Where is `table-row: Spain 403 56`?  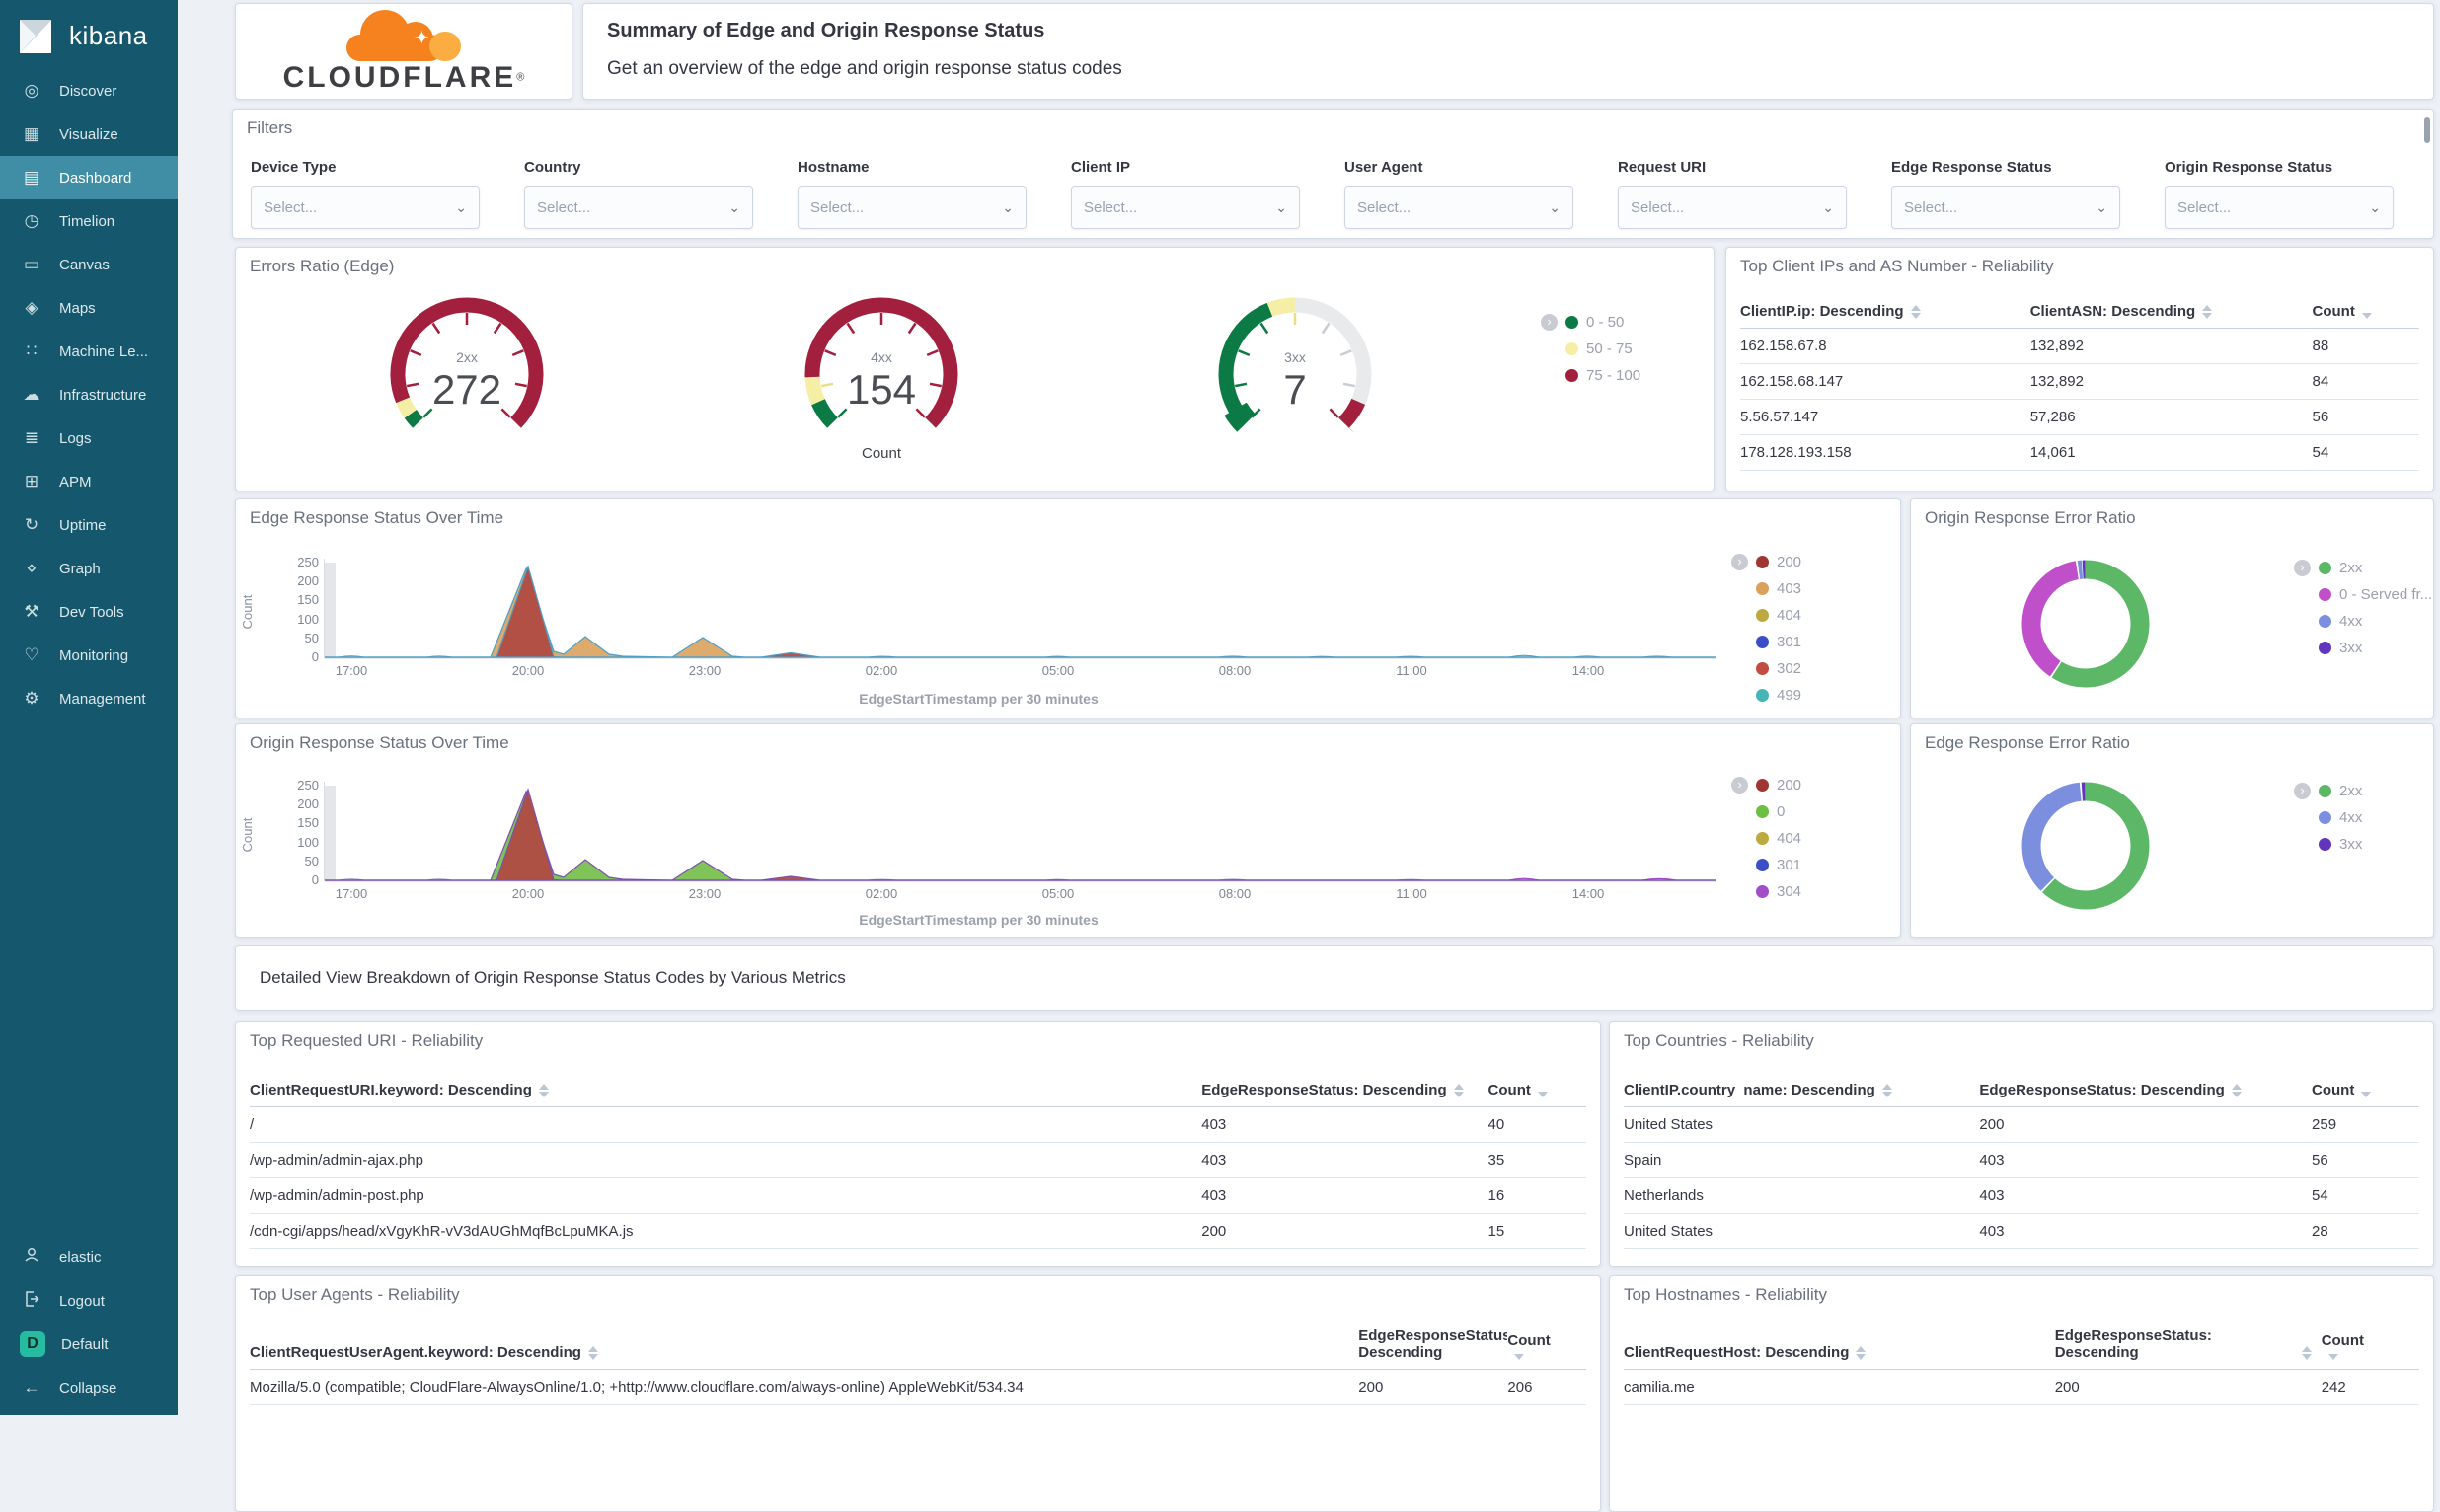 table-row: Spain 403 56 is located at coordinates (2022, 1161).